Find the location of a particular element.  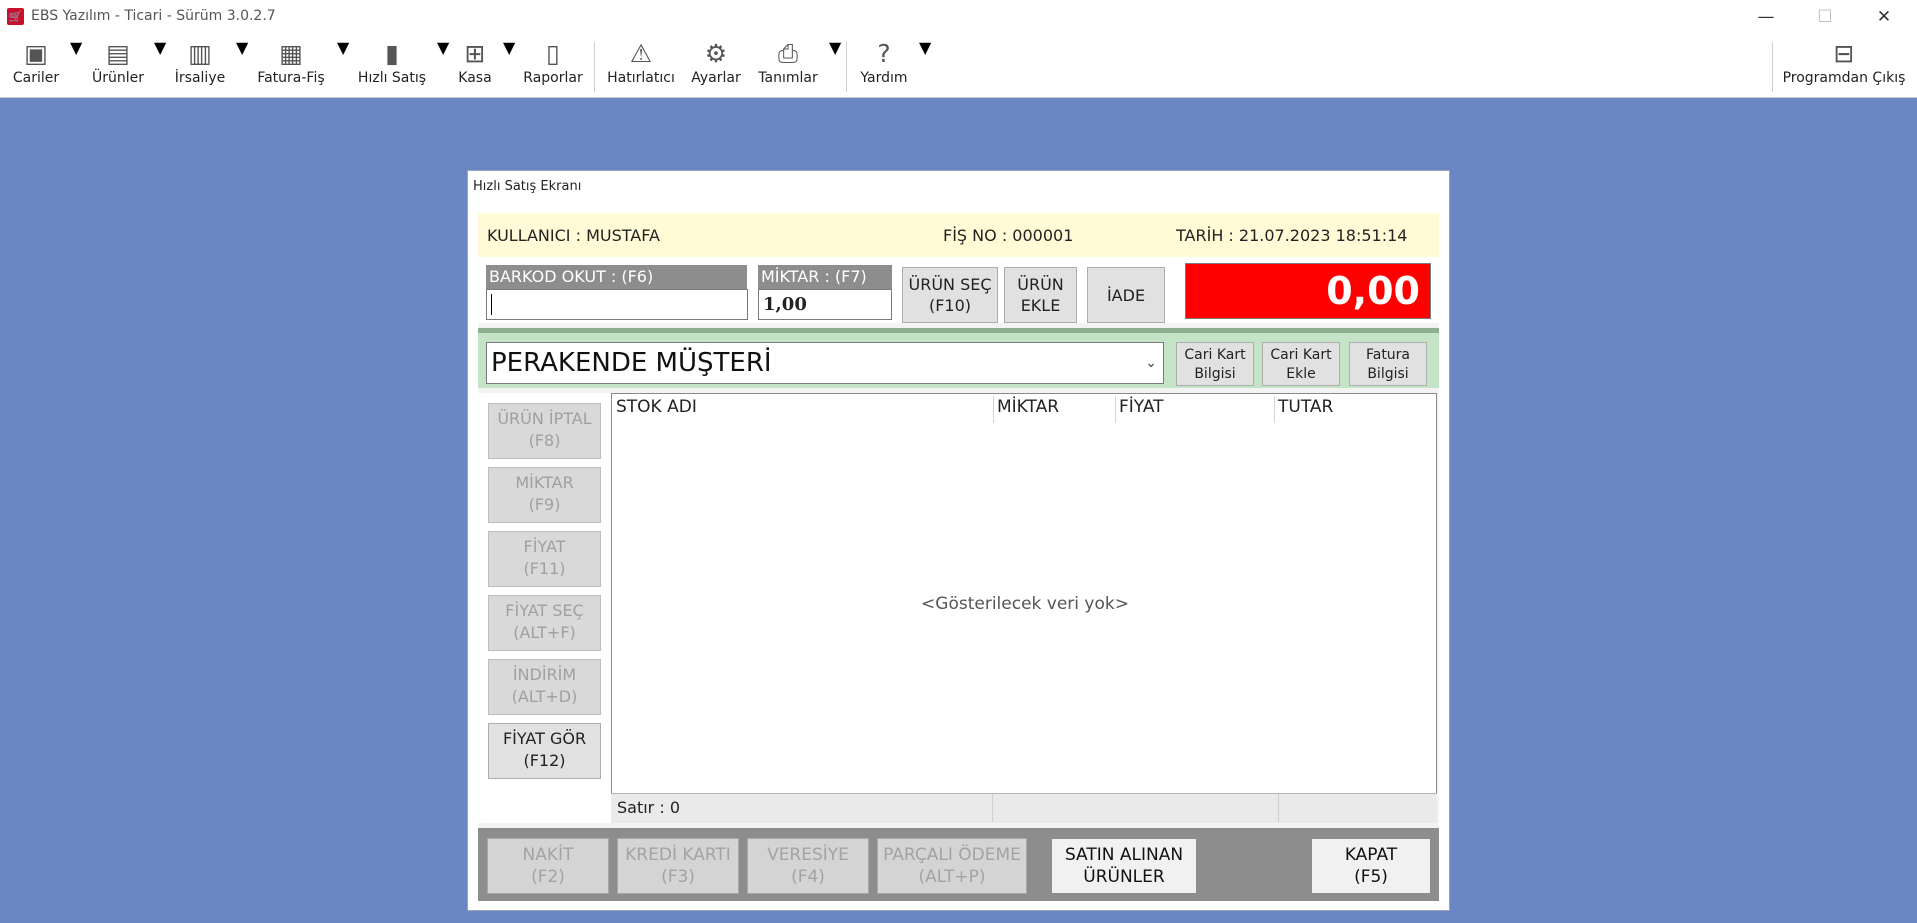

irsaliye-dropdown-icon: ▼ is located at coordinates (242, 66).